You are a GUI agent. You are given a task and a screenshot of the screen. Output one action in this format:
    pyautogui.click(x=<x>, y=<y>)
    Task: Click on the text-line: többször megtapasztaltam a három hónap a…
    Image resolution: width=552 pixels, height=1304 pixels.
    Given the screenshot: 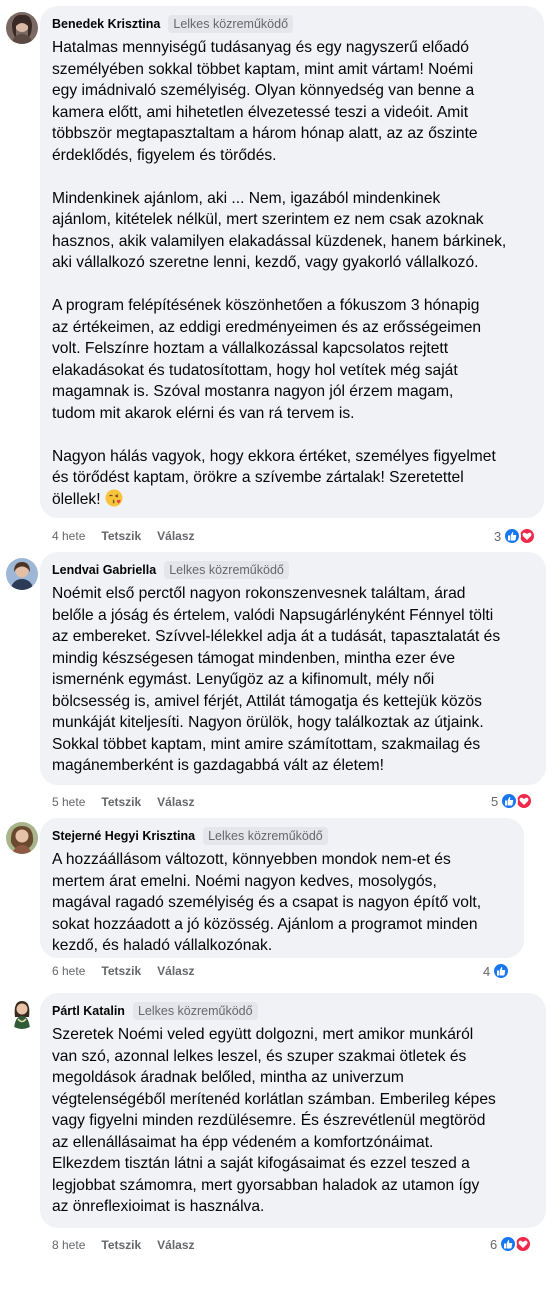 What is the action you would take?
    pyautogui.click(x=265, y=133)
    